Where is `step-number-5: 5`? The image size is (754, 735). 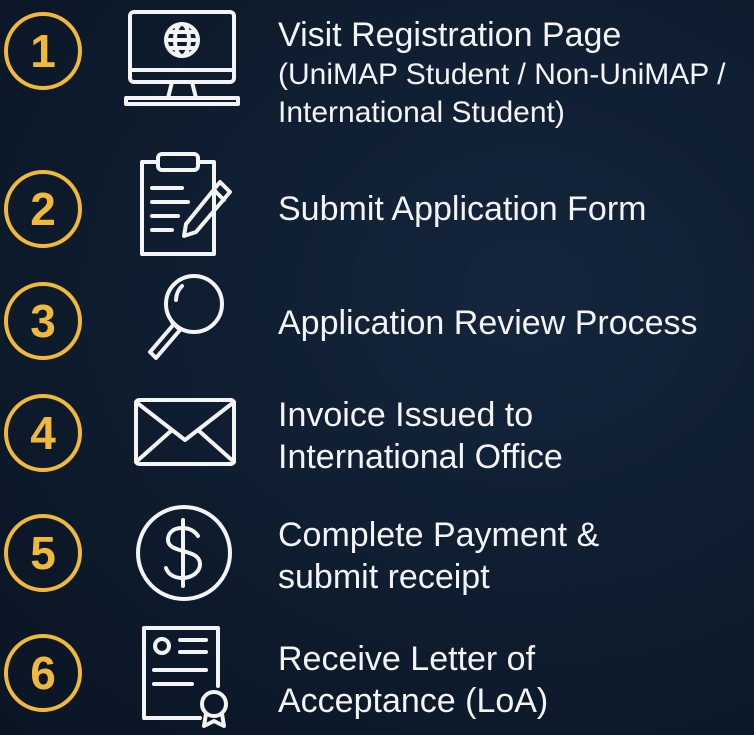
step-number-5: 5 is located at coordinates (43, 553).